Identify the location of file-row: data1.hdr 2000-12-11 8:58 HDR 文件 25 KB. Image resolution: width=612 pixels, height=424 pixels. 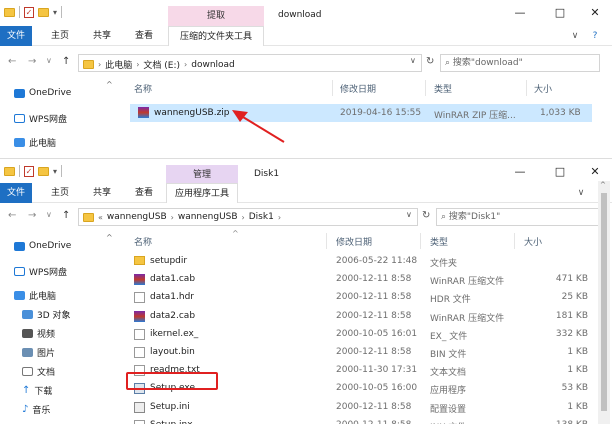
(360, 297).